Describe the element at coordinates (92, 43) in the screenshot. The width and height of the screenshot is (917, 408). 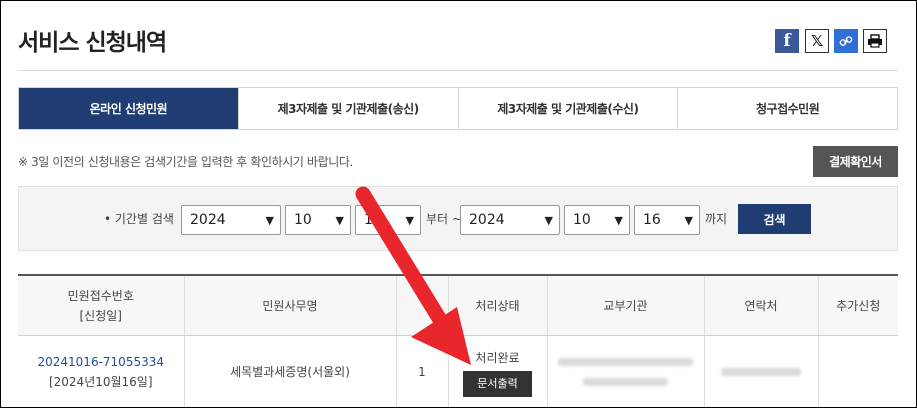
I see `page-title: 서비스 신청내역` at that location.